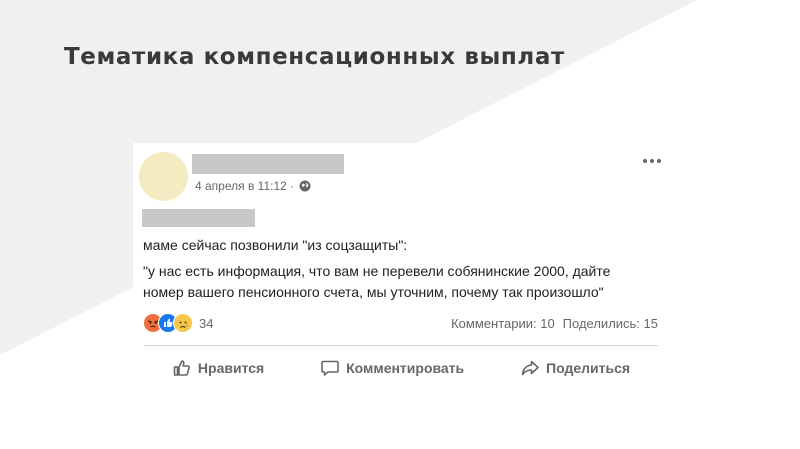 The height and width of the screenshot is (449, 800). Describe the element at coordinates (305, 186) in the screenshot. I see `globe-icon` at that location.